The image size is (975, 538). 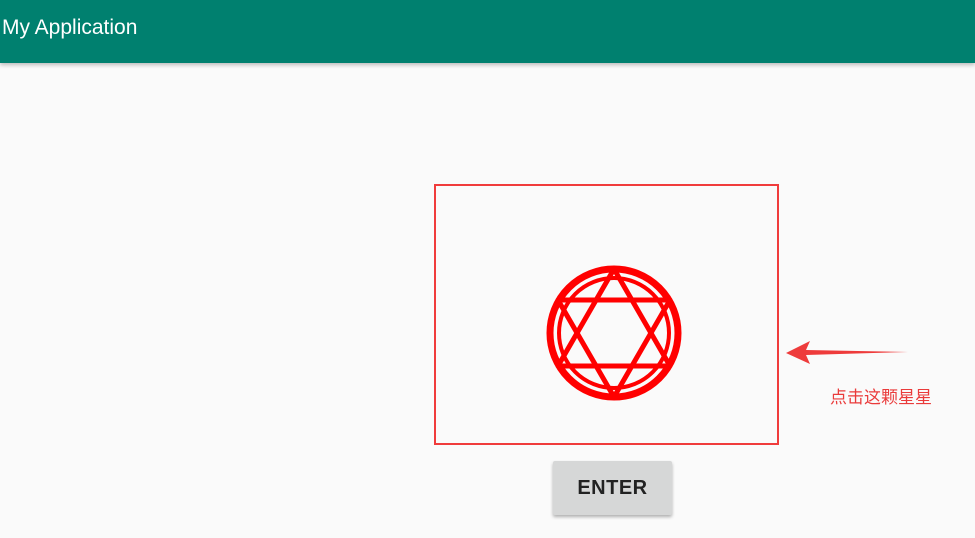 I want to click on annotation-text: 点击这颗星星, so click(x=881, y=398).